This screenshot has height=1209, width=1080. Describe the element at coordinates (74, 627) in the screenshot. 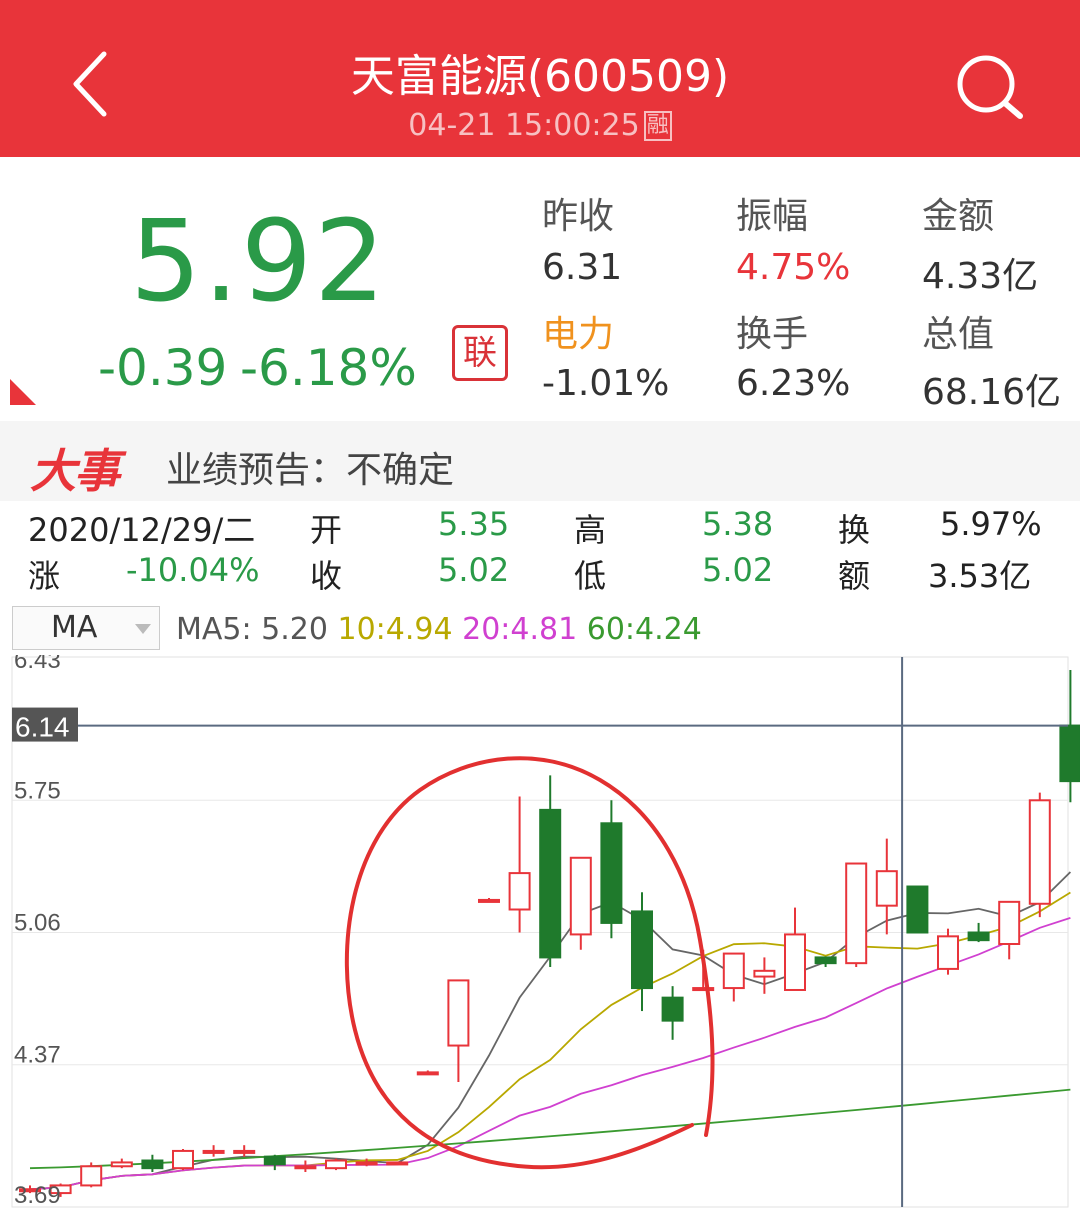

I see `indicator-select-value: MA` at that location.